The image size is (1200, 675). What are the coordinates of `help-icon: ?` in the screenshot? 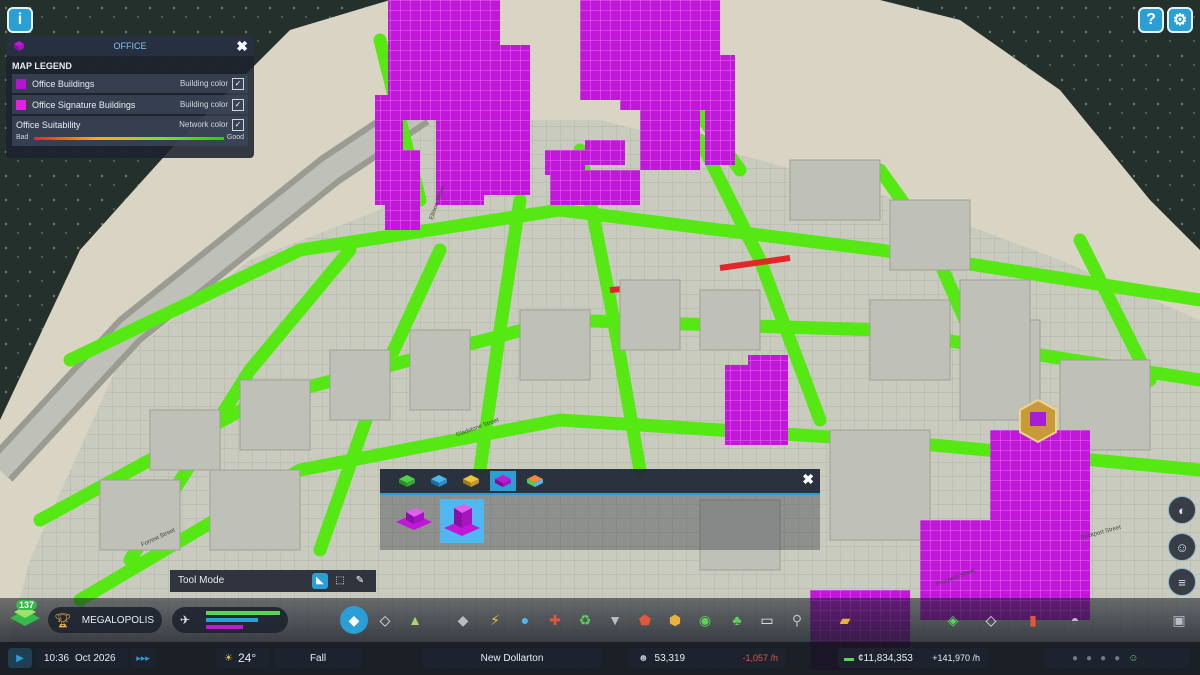 It's located at (1151, 19).